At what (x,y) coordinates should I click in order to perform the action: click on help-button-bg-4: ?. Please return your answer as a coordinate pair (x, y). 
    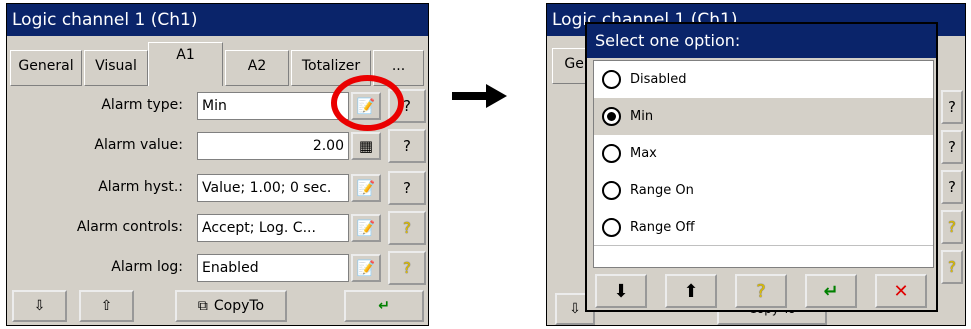
    Looking at the image, I should click on (952, 227).